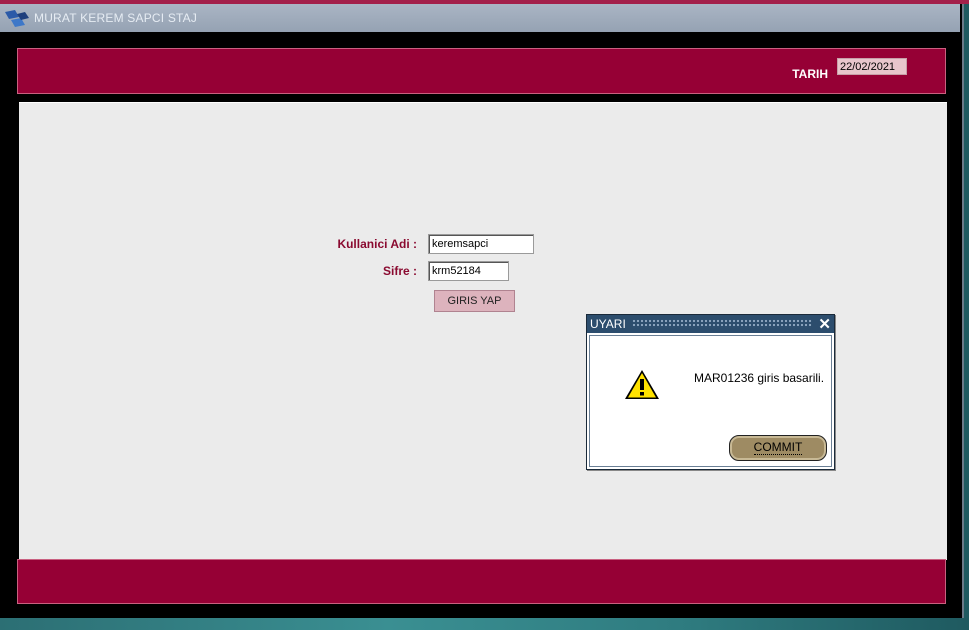 The height and width of the screenshot is (630, 969). What do you see at coordinates (608, 324) in the screenshot?
I see `dialog-title: UYARI` at bounding box center [608, 324].